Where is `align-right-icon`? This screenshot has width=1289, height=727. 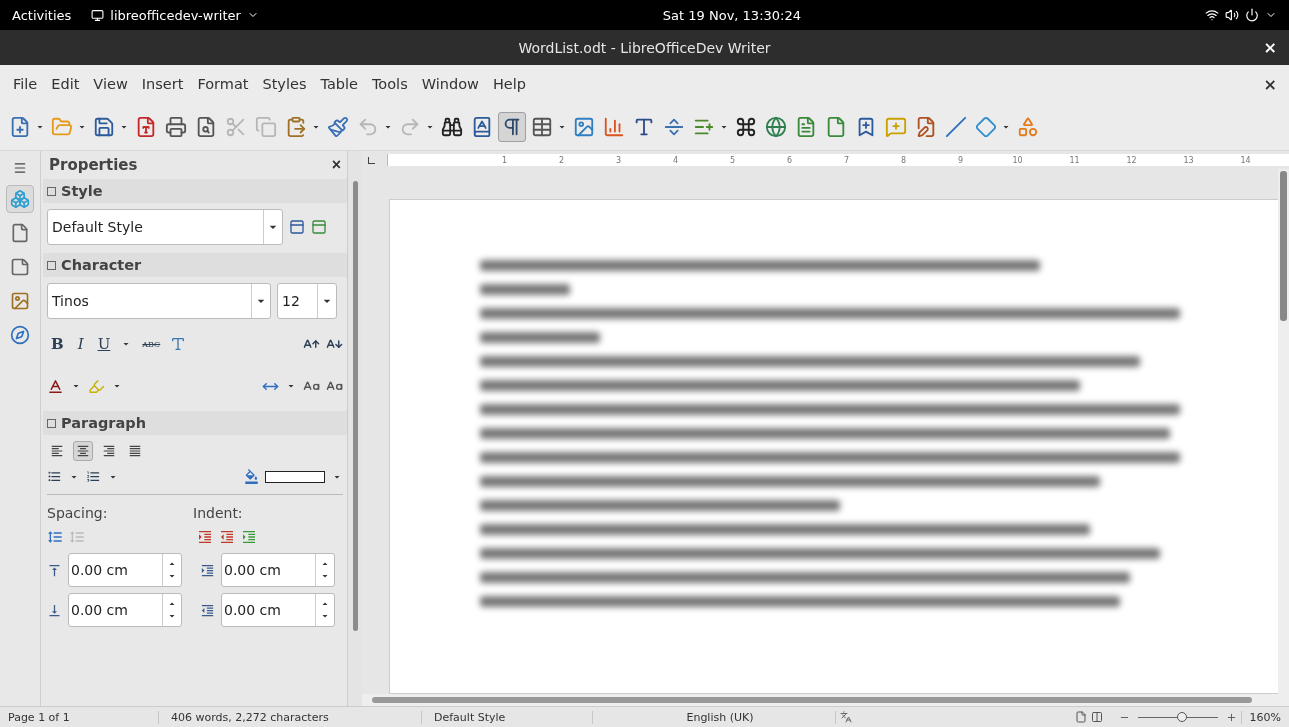
align-right-icon is located at coordinates (109, 451).